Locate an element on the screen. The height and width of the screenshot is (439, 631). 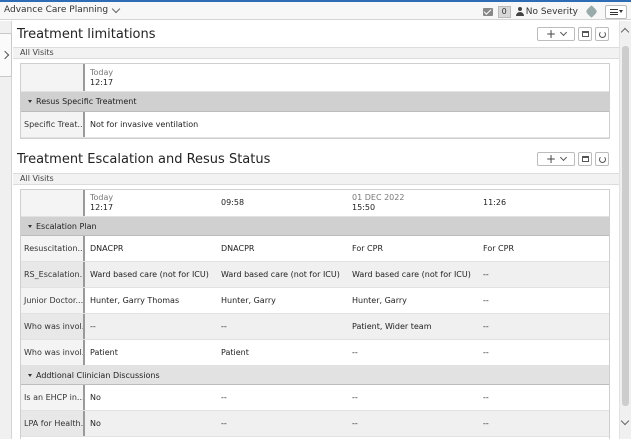
table-row: Who was invol... Patient Patient -- -- is located at coordinates (315, 353).